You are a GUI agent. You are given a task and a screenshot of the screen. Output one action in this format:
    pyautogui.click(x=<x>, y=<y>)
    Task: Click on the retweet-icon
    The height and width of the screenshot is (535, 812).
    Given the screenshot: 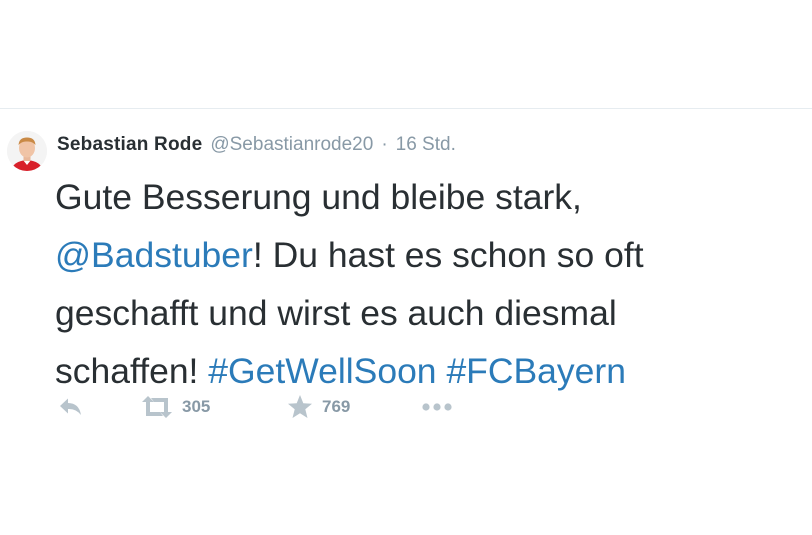 What is the action you would take?
    pyautogui.click(x=157, y=407)
    